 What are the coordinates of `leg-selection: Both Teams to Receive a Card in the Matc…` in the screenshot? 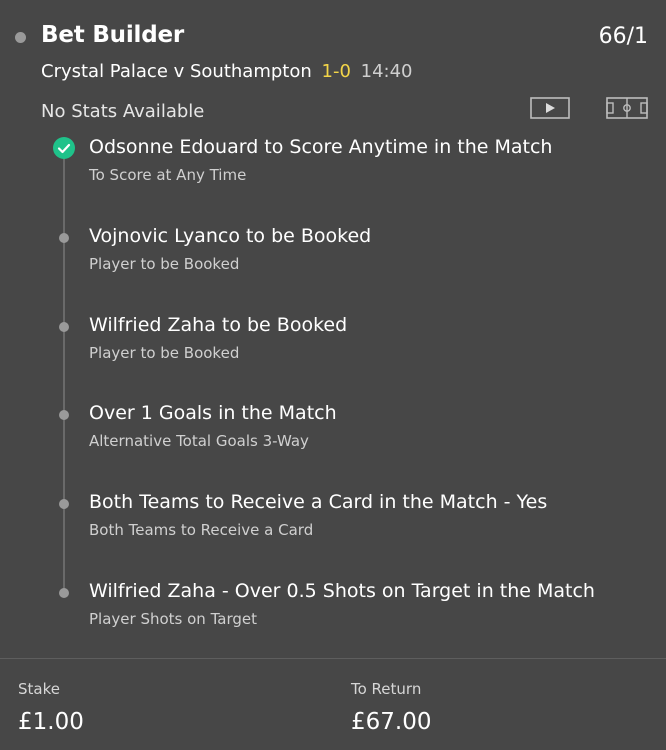 It's located at (318, 502).